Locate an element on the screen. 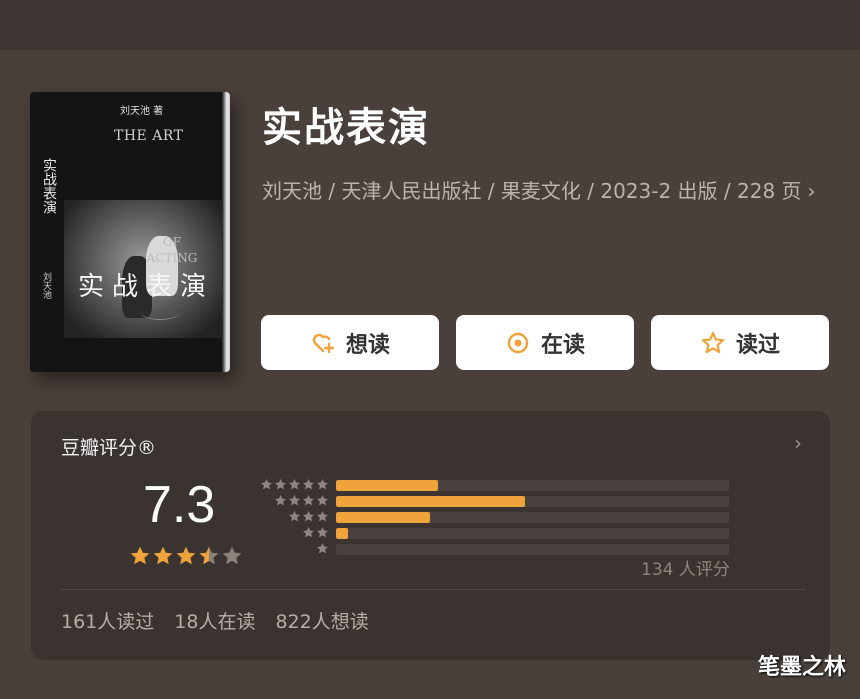 This screenshot has width=860, height=699. reading-button: 在读 is located at coordinates (545, 342).